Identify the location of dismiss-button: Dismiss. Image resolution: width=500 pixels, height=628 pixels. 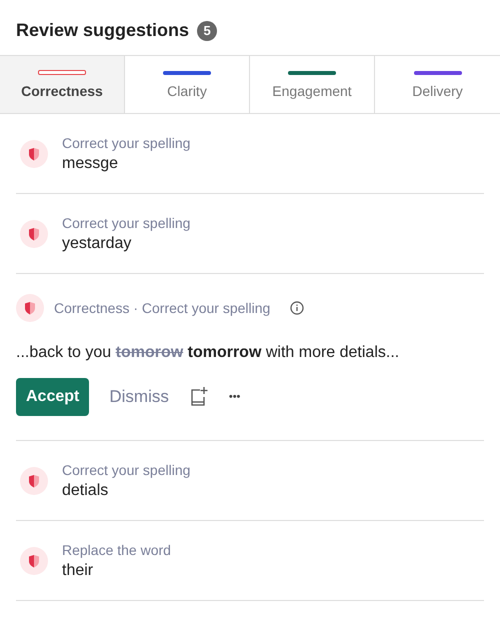
(139, 397).